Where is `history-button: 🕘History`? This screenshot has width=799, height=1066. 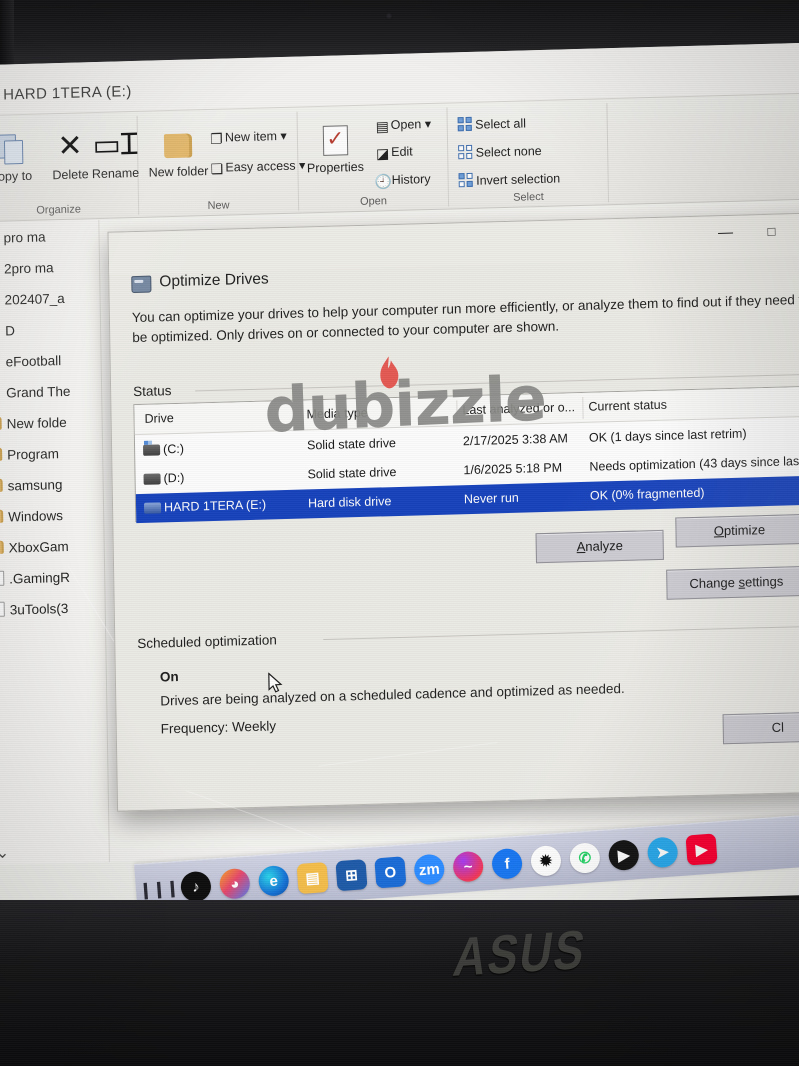 history-button: 🕘History is located at coordinates (403, 181).